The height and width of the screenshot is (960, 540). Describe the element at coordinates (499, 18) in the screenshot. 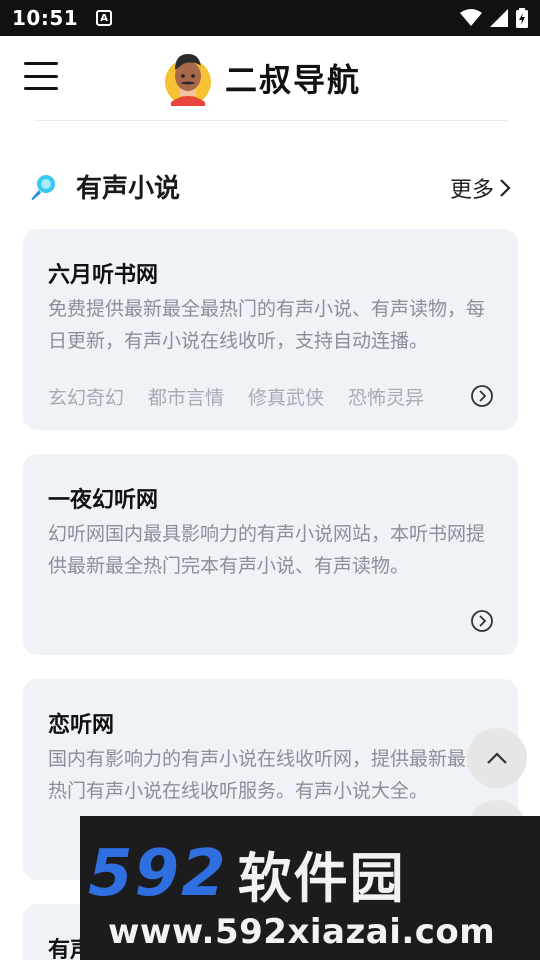

I see `signal-icon` at that location.